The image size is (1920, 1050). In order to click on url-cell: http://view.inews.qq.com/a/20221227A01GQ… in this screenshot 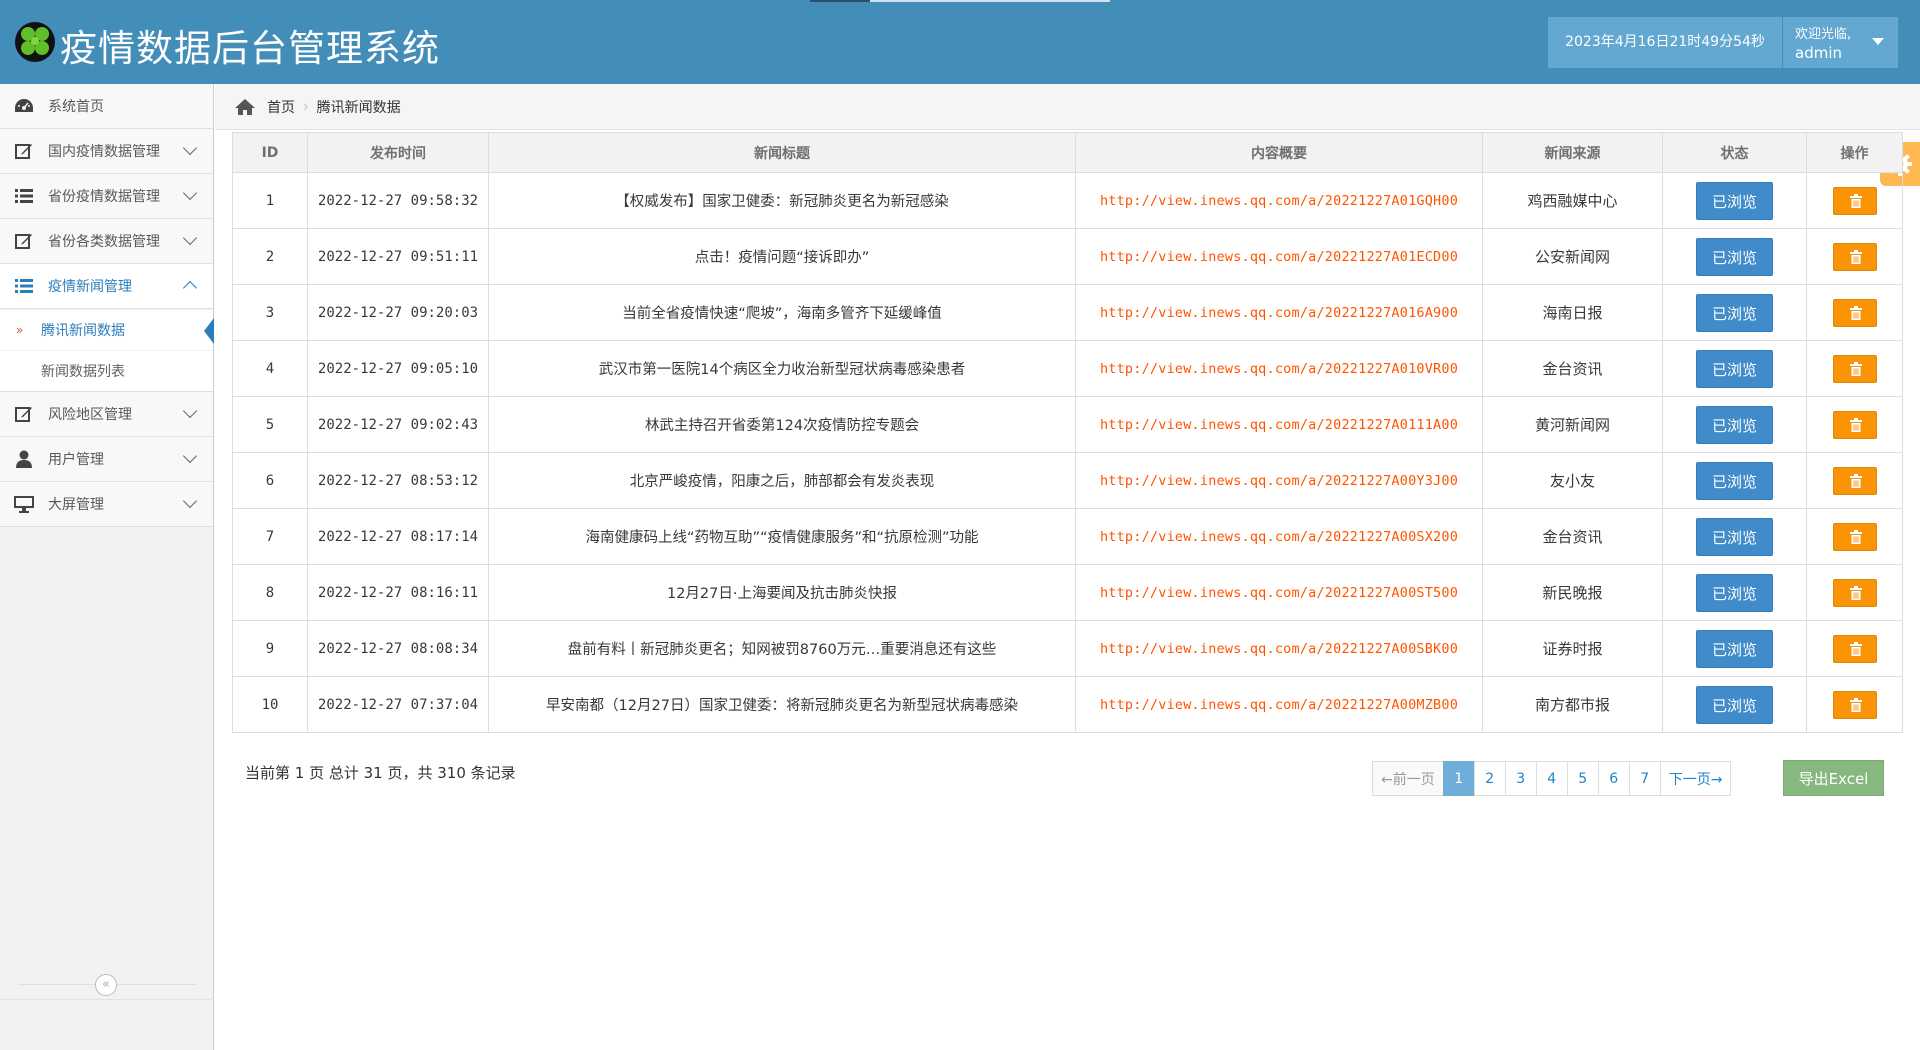, I will do `click(1279, 200)`.